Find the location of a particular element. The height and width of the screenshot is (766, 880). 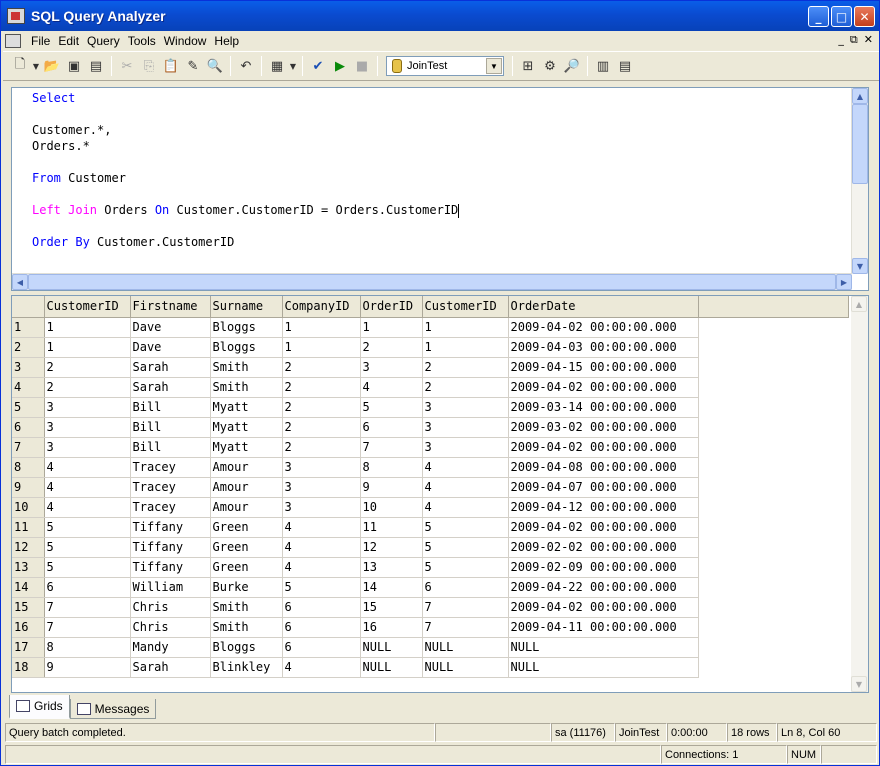

open-folder-icon: 📂 is located at coordinates (52, 66).